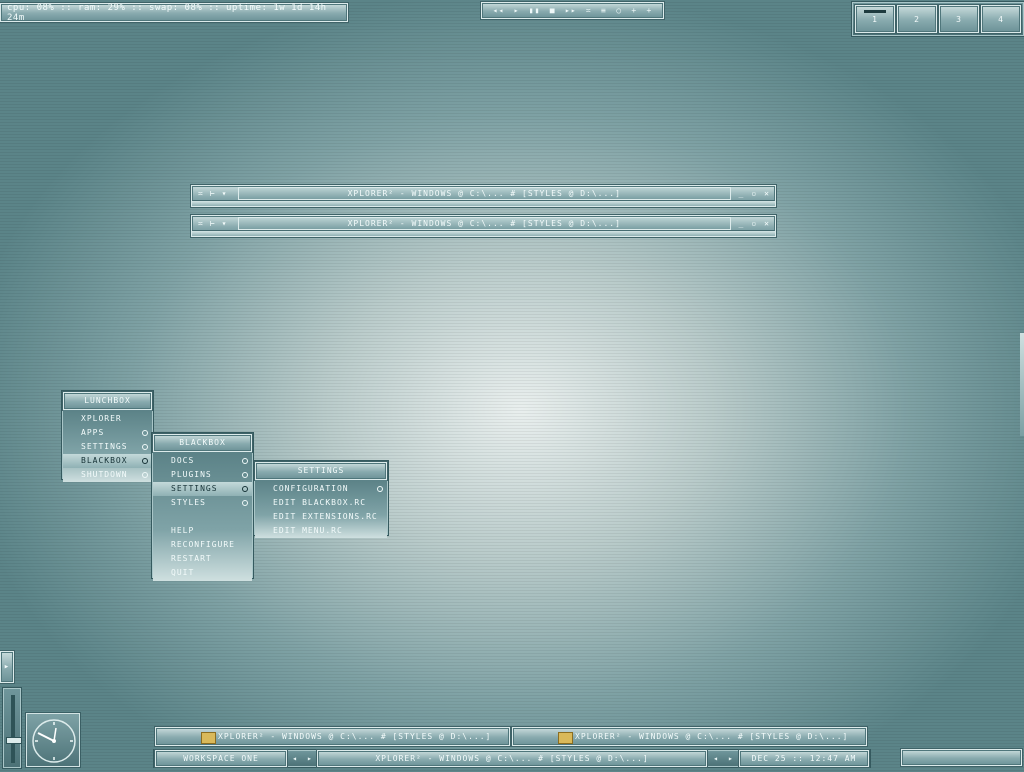 Image resolution: width=1024 pixels, height=772 pixels. I want to click on menu-item-reconfigure: RECONFIGURE, so click(202, 545).